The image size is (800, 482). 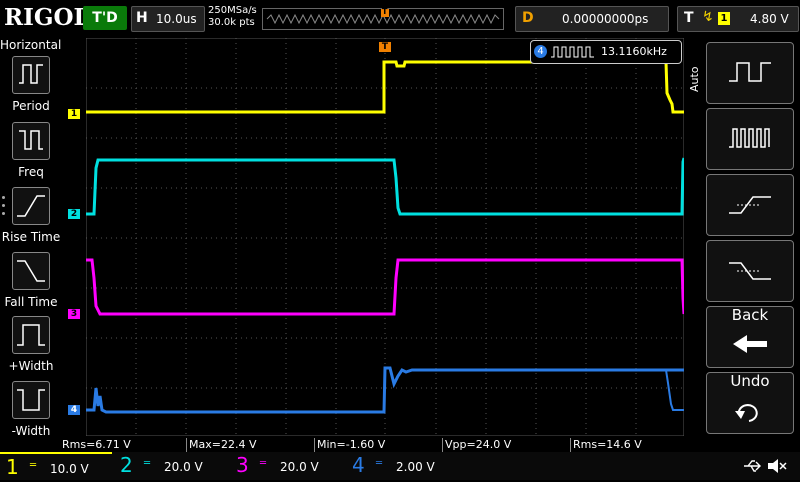 I want to click on channel-3-number: 3, so click(x=242, y=465).